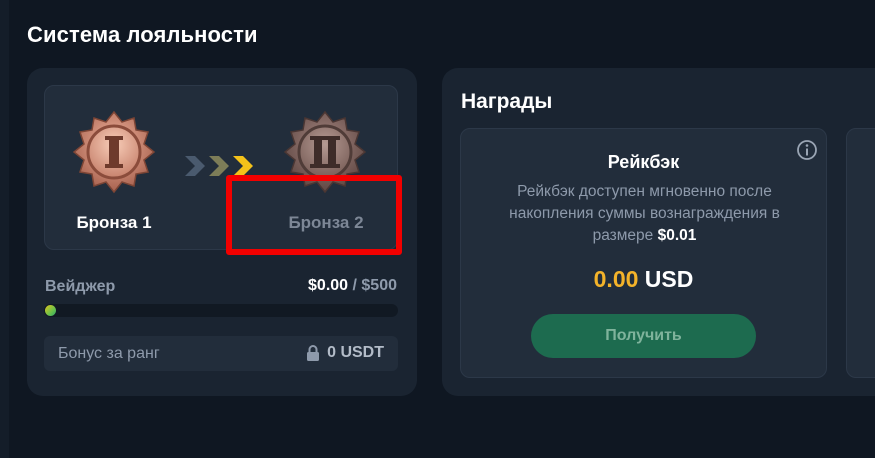 The image size is (875, 458). What do you see at coordinates (221, 353) in the screenshot?
I see `rank-bonus-row: Бонус за ранг 0 USDT` at bounding box center [221, 353].